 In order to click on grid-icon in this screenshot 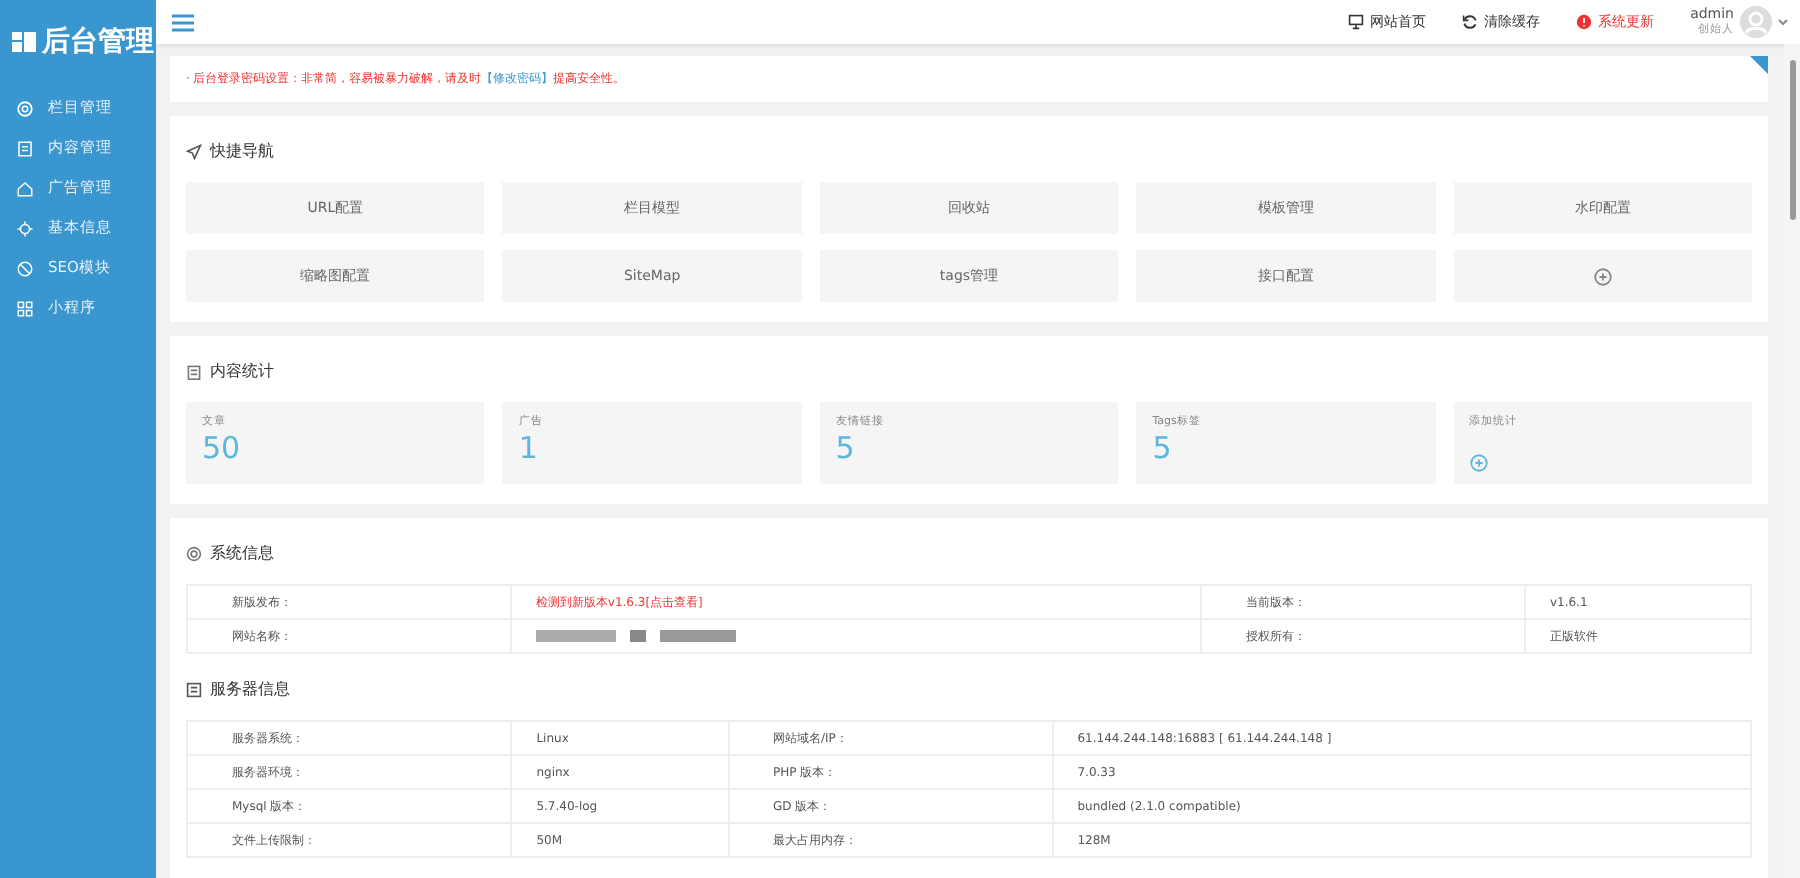, I will do `click(25, 308)`.